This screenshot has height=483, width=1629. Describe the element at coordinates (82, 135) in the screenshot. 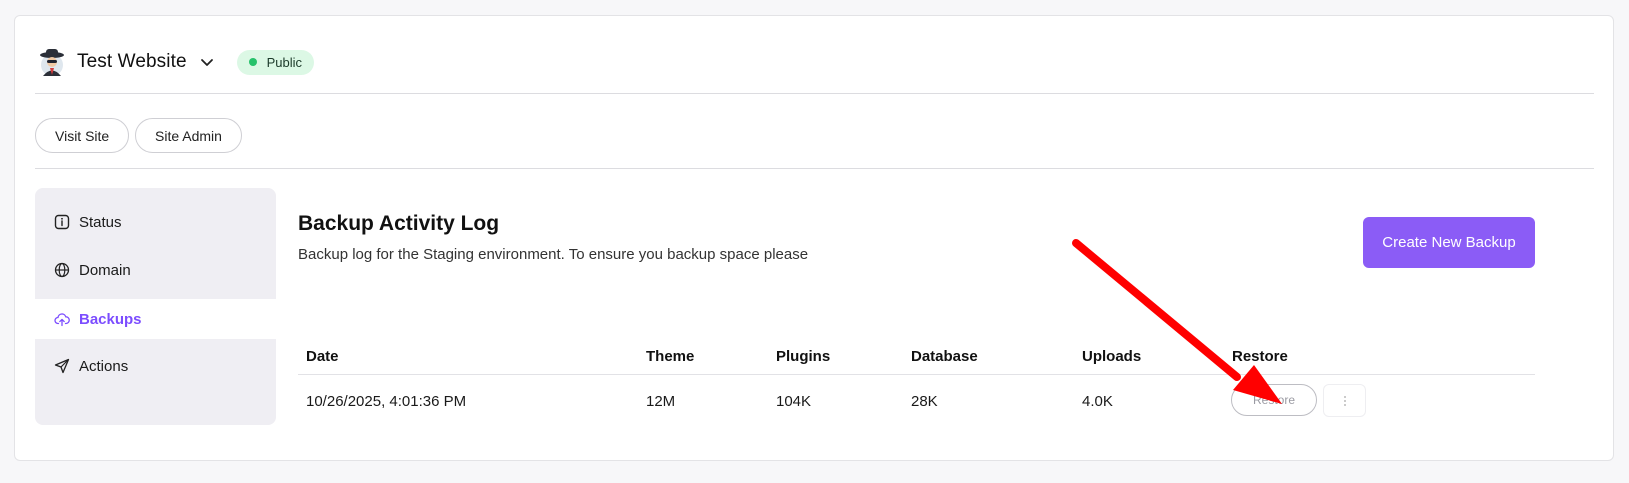

I see `visit-site-button: Visit Site` at that location.